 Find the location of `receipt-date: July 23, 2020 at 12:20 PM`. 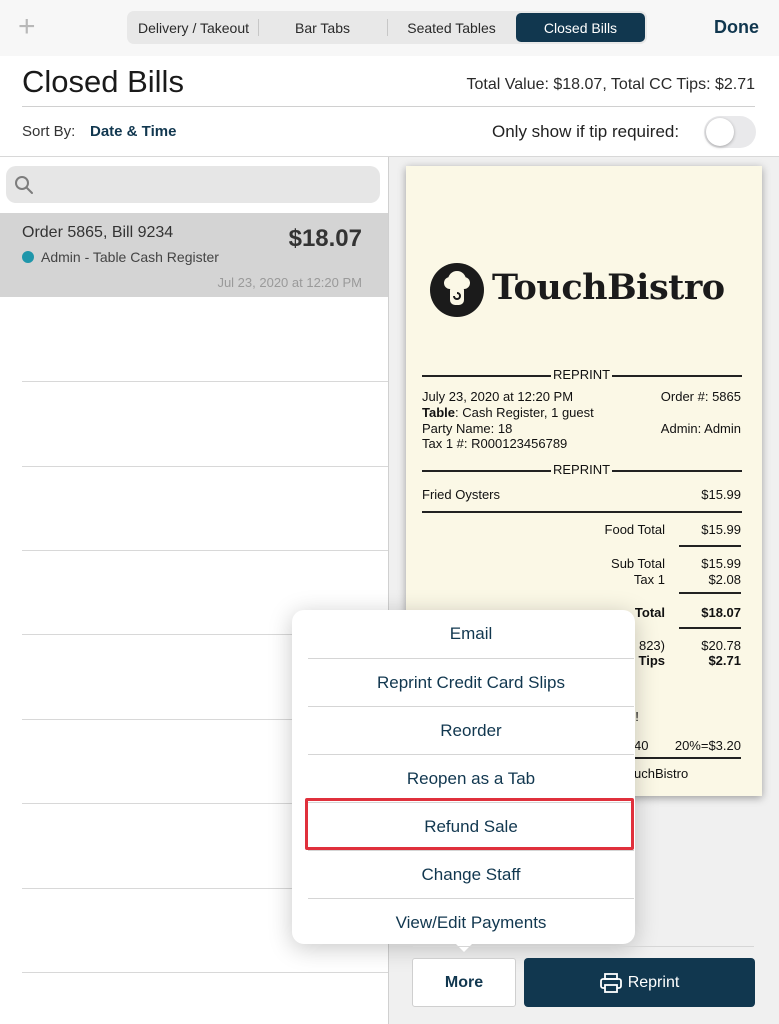

receipt-date: July 23, 2020 at 12:20 PM is located at coordinates (498, 396).